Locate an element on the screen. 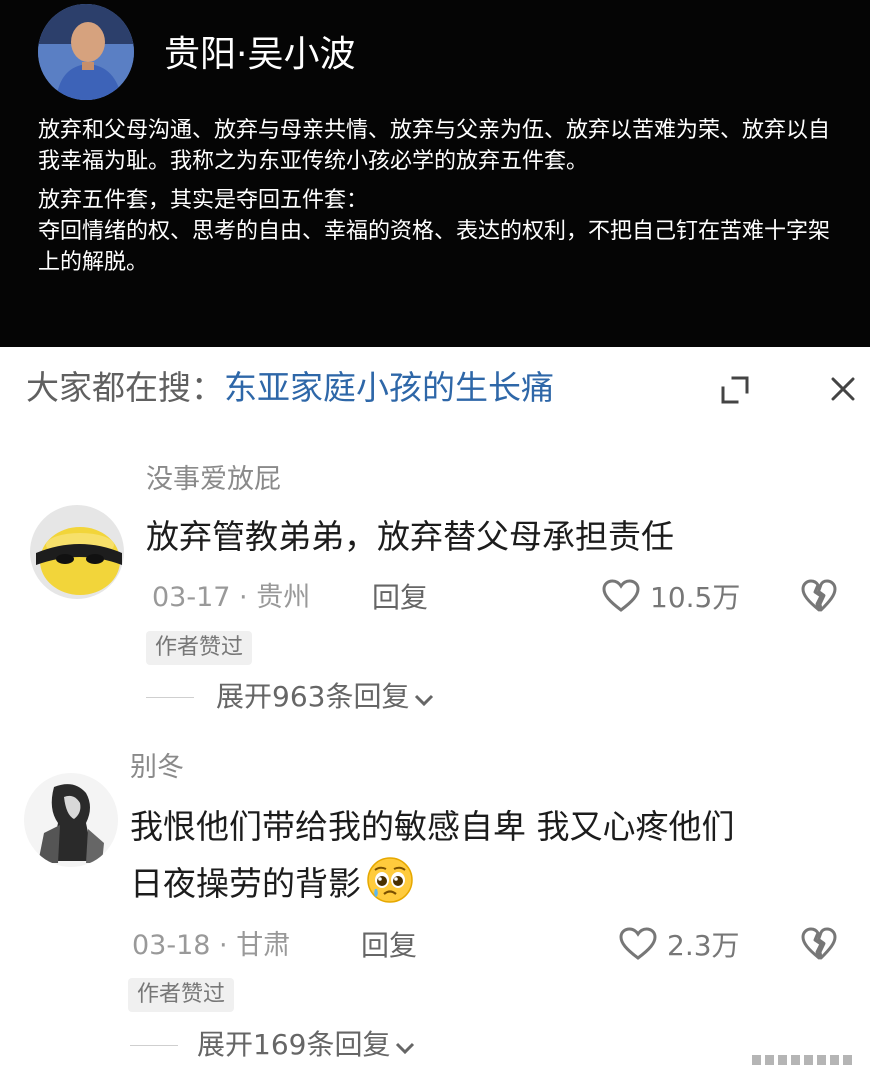 Image resolution: width=870 pixels, height=1080 pixels. comment-text-line-1: 我恨他们带给我的敏感自卑 我又心疼他们 is located at coordinates (432, 826).